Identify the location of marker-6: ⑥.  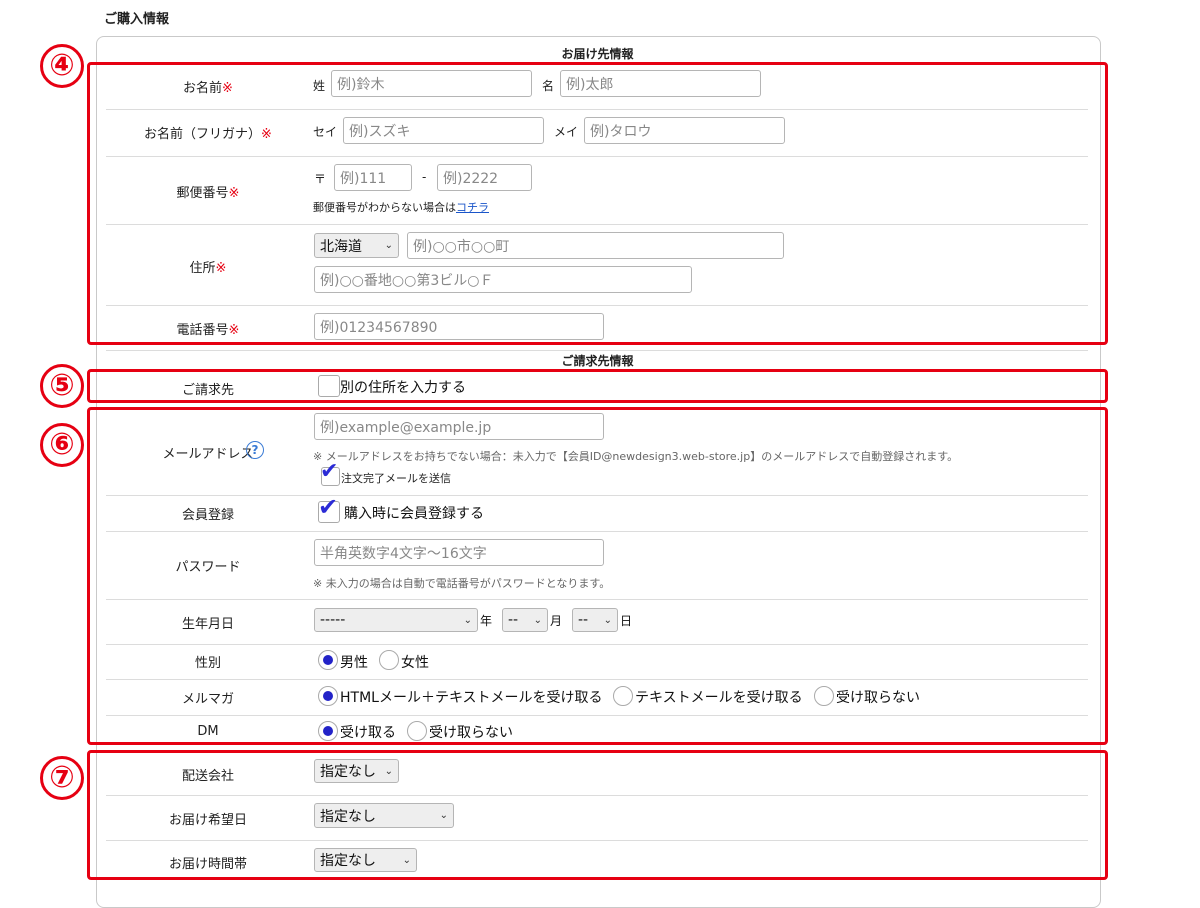
(62, 445).